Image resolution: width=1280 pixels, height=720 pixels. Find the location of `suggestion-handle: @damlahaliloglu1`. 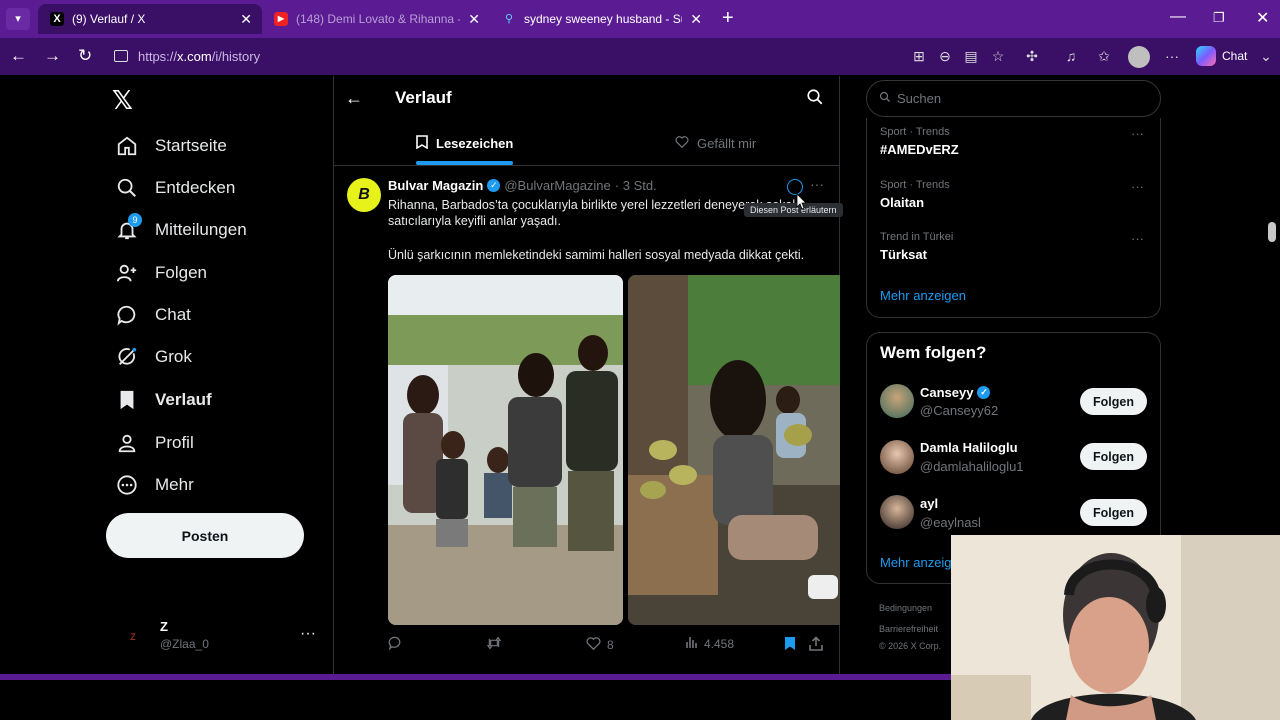

suggestion-handle: @damlahaliloglu1 is located at coordinates (972, 466).